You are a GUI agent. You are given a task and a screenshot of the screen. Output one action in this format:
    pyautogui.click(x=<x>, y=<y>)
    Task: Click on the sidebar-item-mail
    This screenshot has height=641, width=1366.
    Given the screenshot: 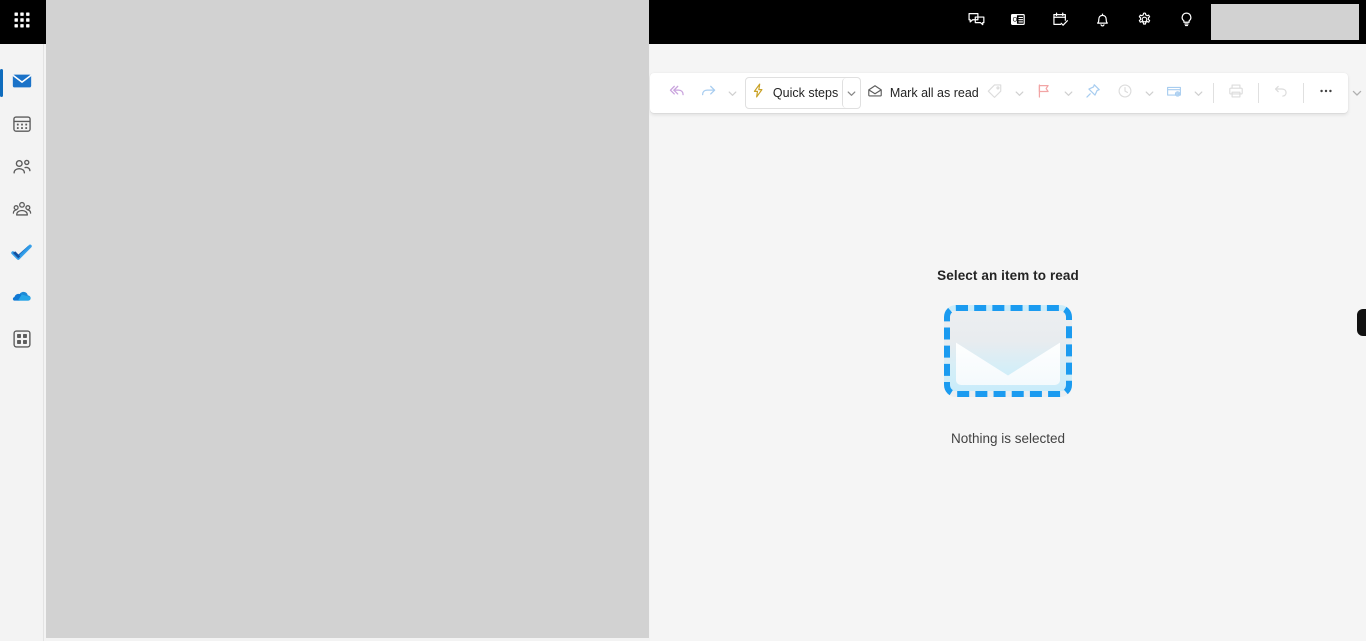 What is the action you would take?
    pyautogui.click(x=22, y=83)
    